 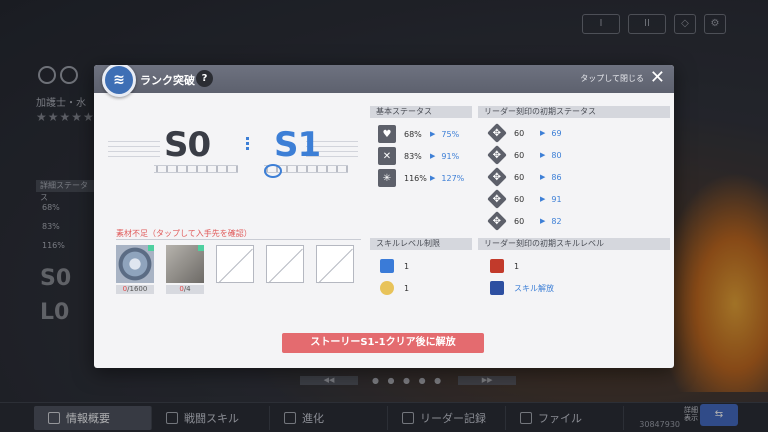 I want to click on material-item: 0/4, so click(x=185, y=269).